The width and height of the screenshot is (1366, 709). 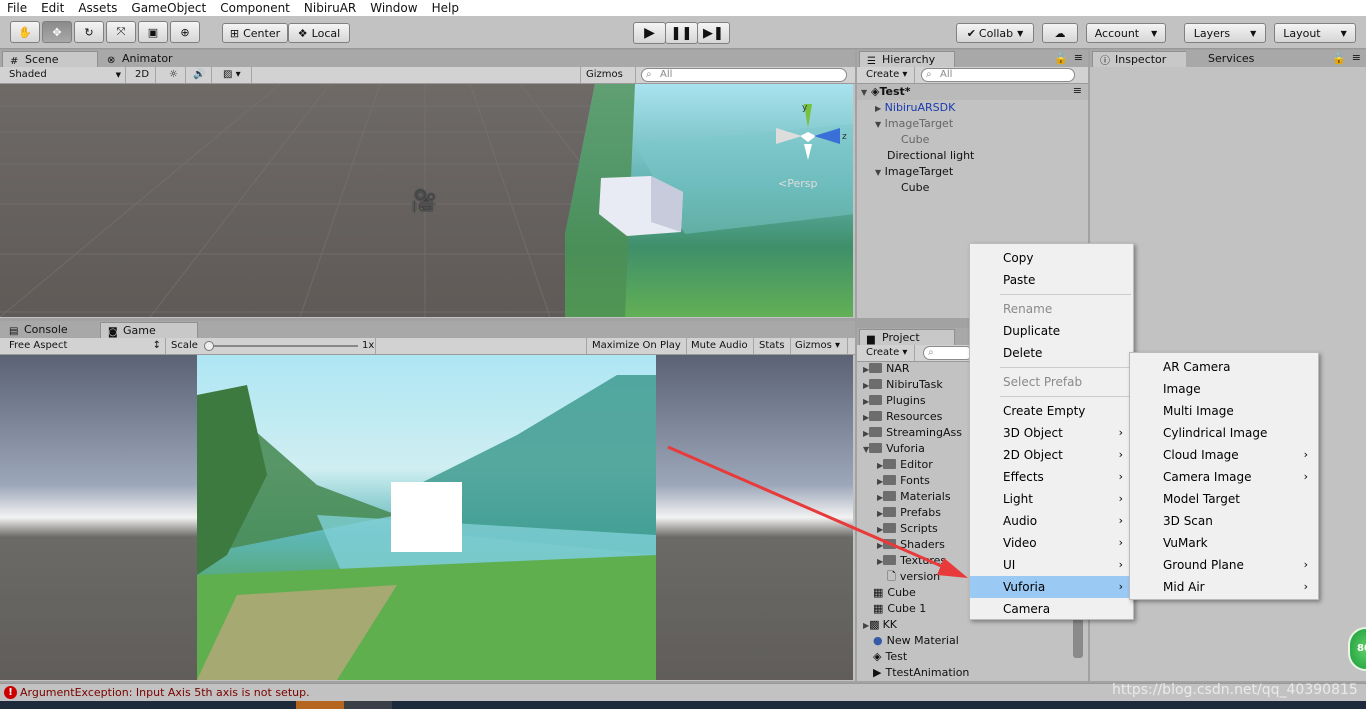 What do you see at coordinates (888, 353) in the screenshot?
I see `project-create-dropdown: Create ▾` at bounding box center [888, 353].